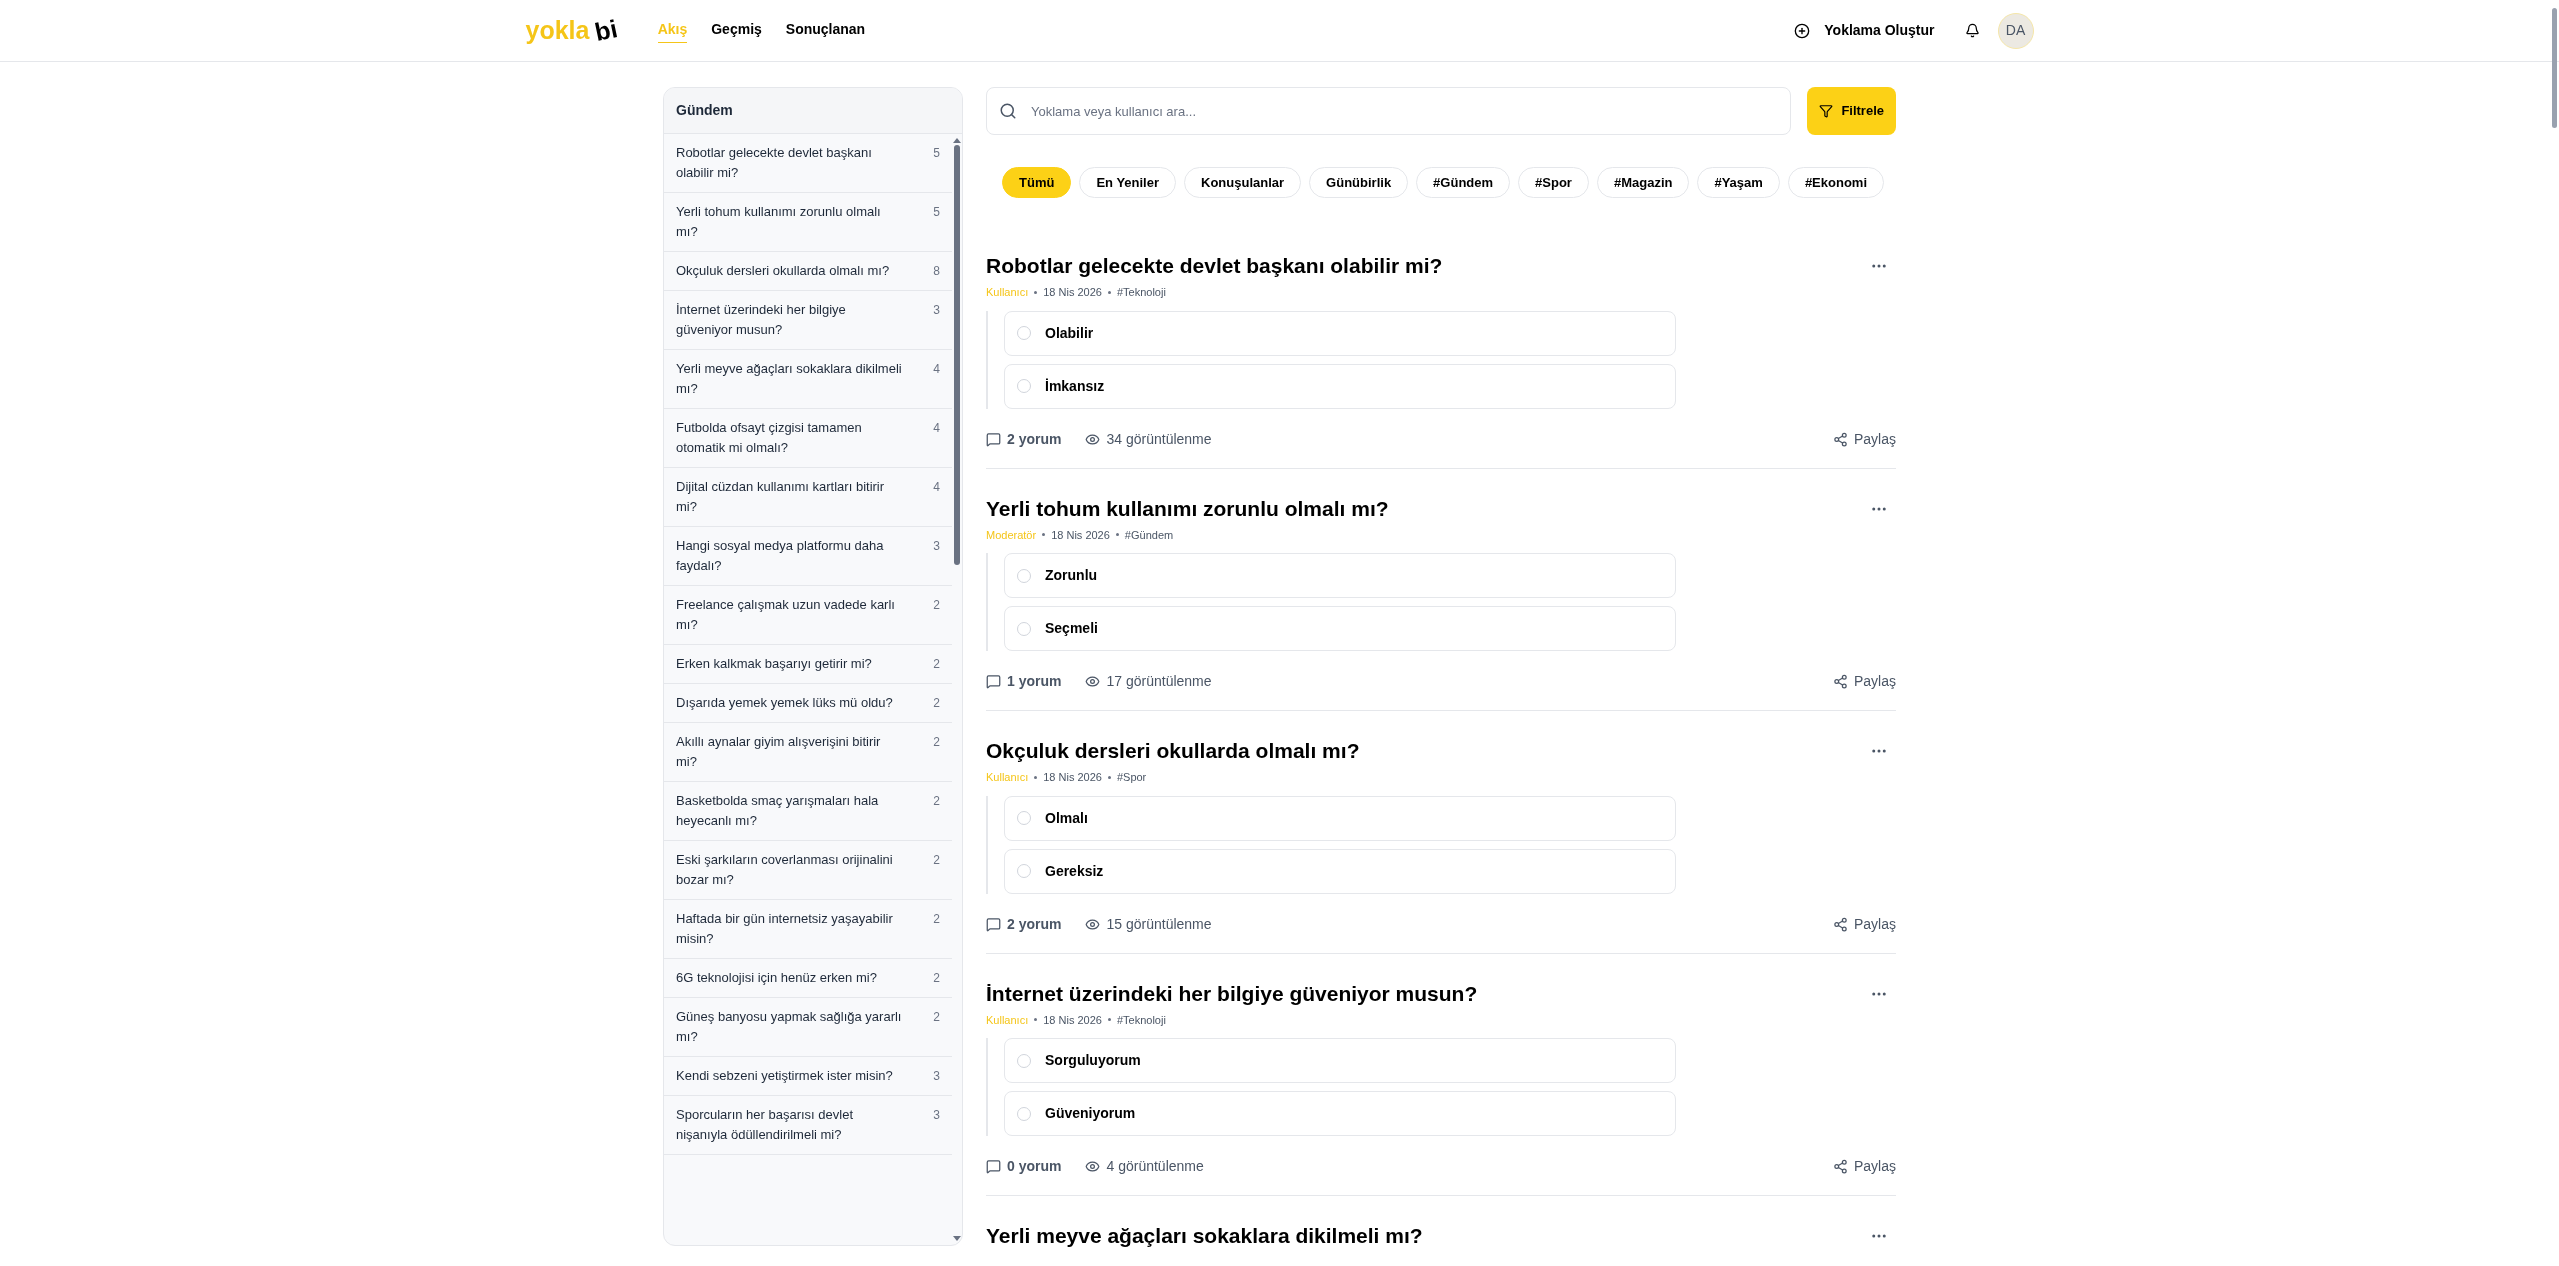  I want to click on post-tag: #Spor, so click(1131, 777).